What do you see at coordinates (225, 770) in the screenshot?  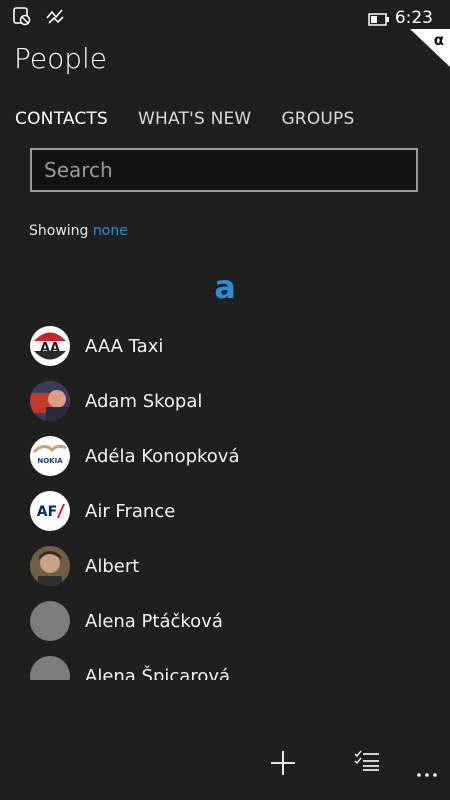 I see `app-bar` at bounding box center [225, 770].